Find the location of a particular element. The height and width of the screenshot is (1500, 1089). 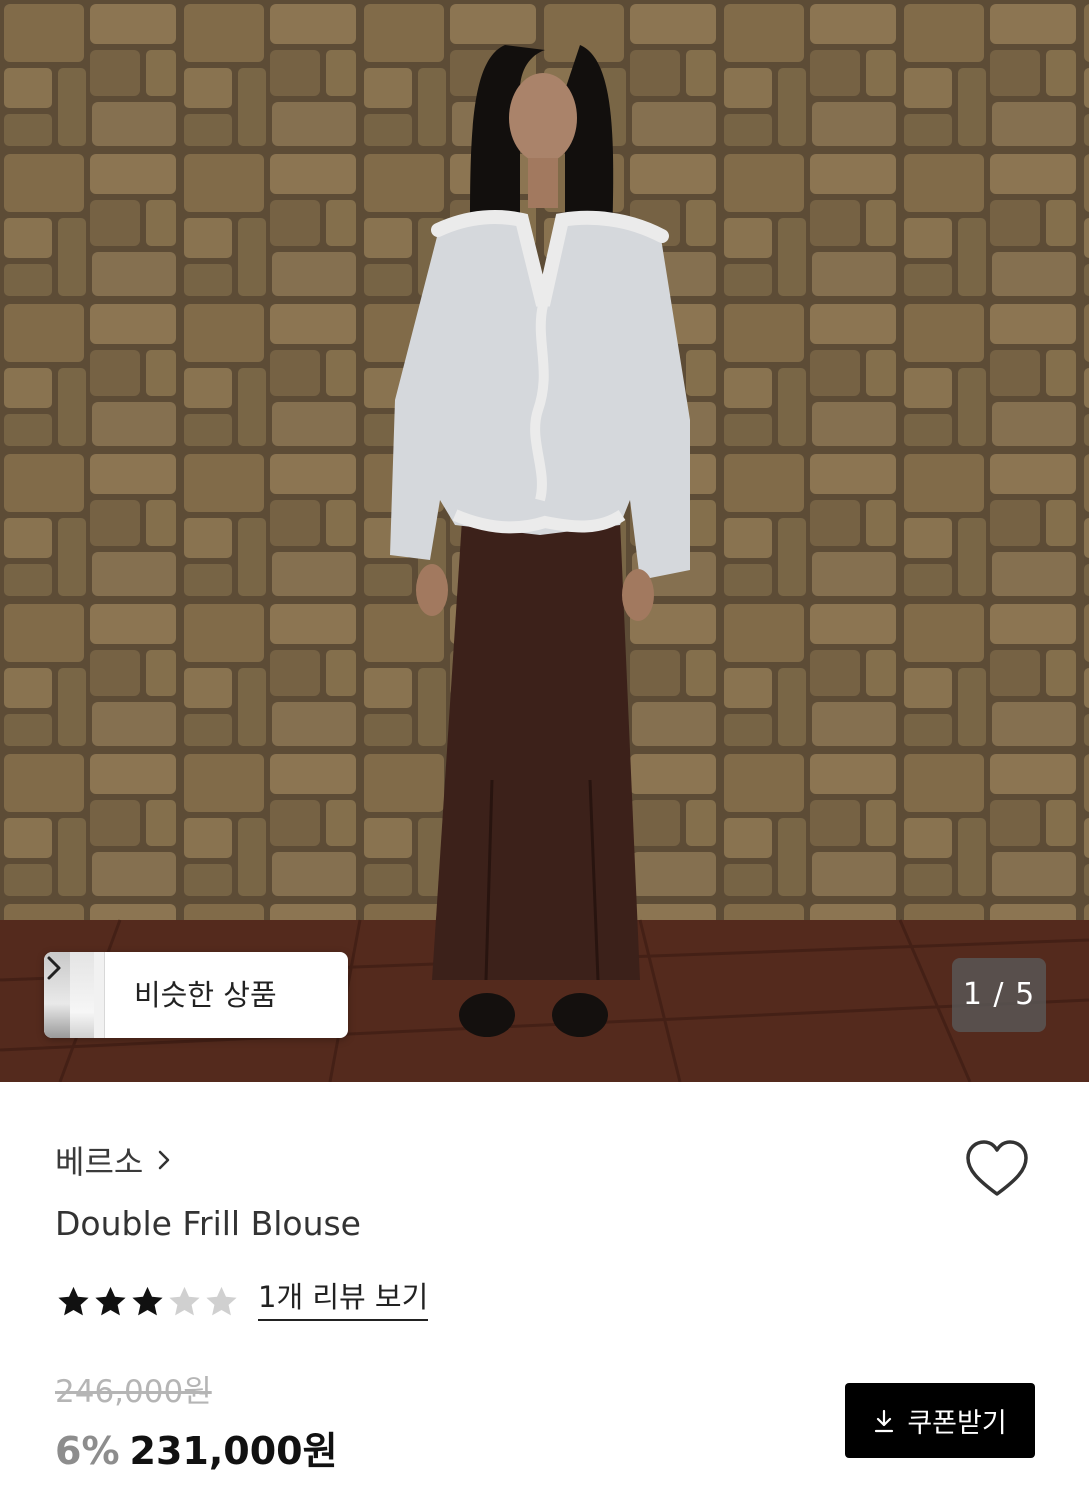

heart-icon is located at coordinates (997, 1169).